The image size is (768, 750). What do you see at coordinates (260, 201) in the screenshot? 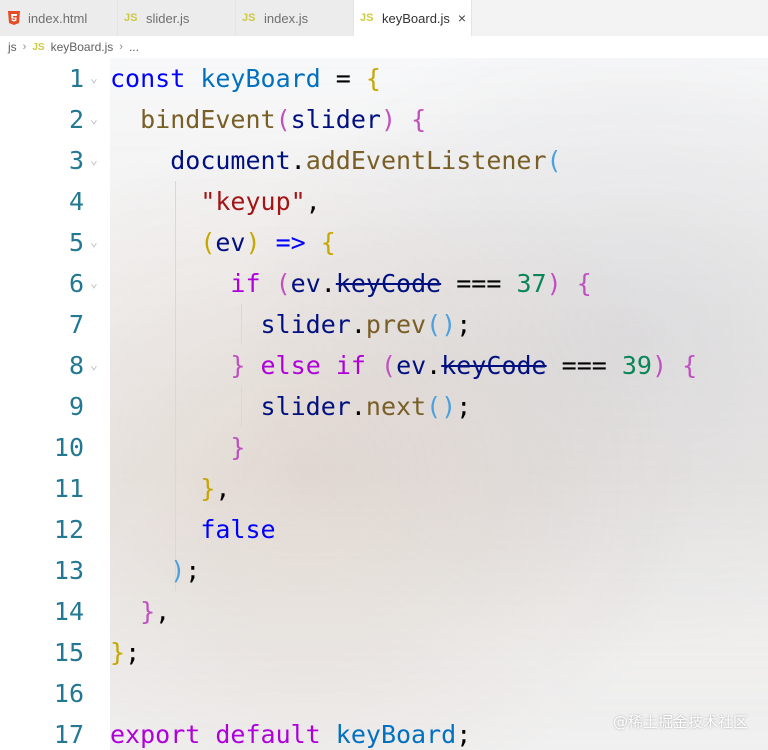
I see `code-text: "keyup",` at bounding box center [260, 201].